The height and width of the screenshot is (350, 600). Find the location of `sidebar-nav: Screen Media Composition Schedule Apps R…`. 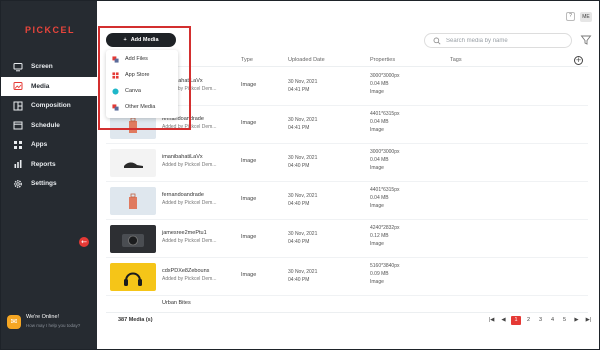

sidebar-nav: Screen Media Composition Schedule Apps R… is located at coordinates (49, 125).